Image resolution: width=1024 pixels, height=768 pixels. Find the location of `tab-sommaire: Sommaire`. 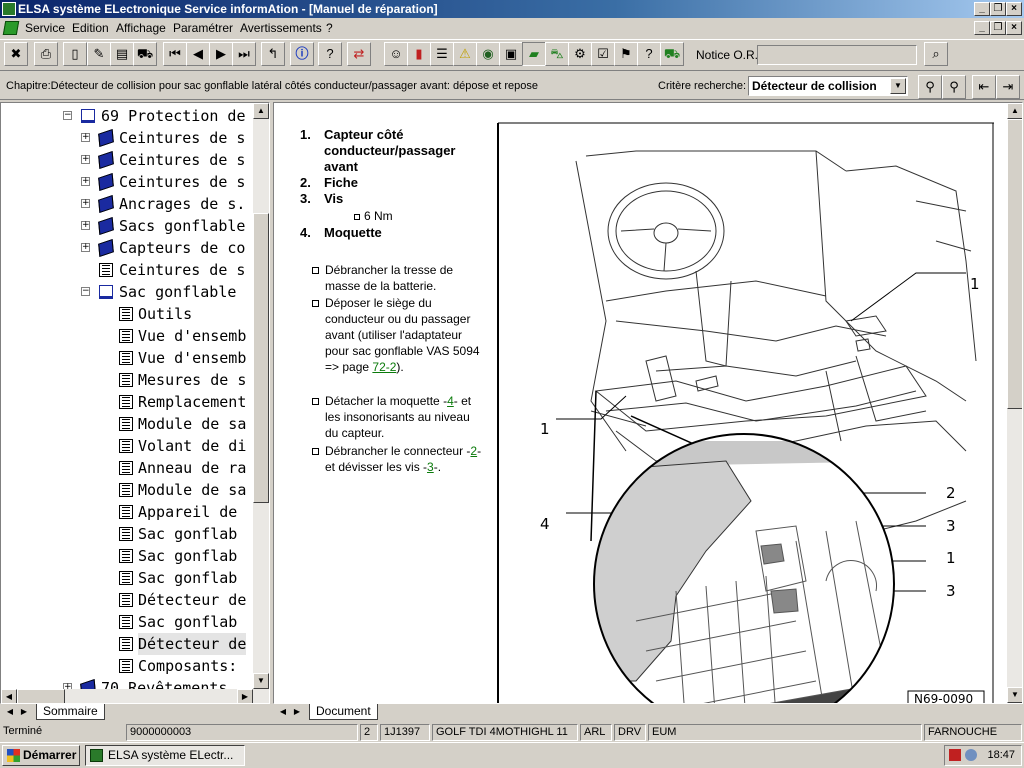

tab-sommaire: Sommaire is located at coordinates (70, 712).